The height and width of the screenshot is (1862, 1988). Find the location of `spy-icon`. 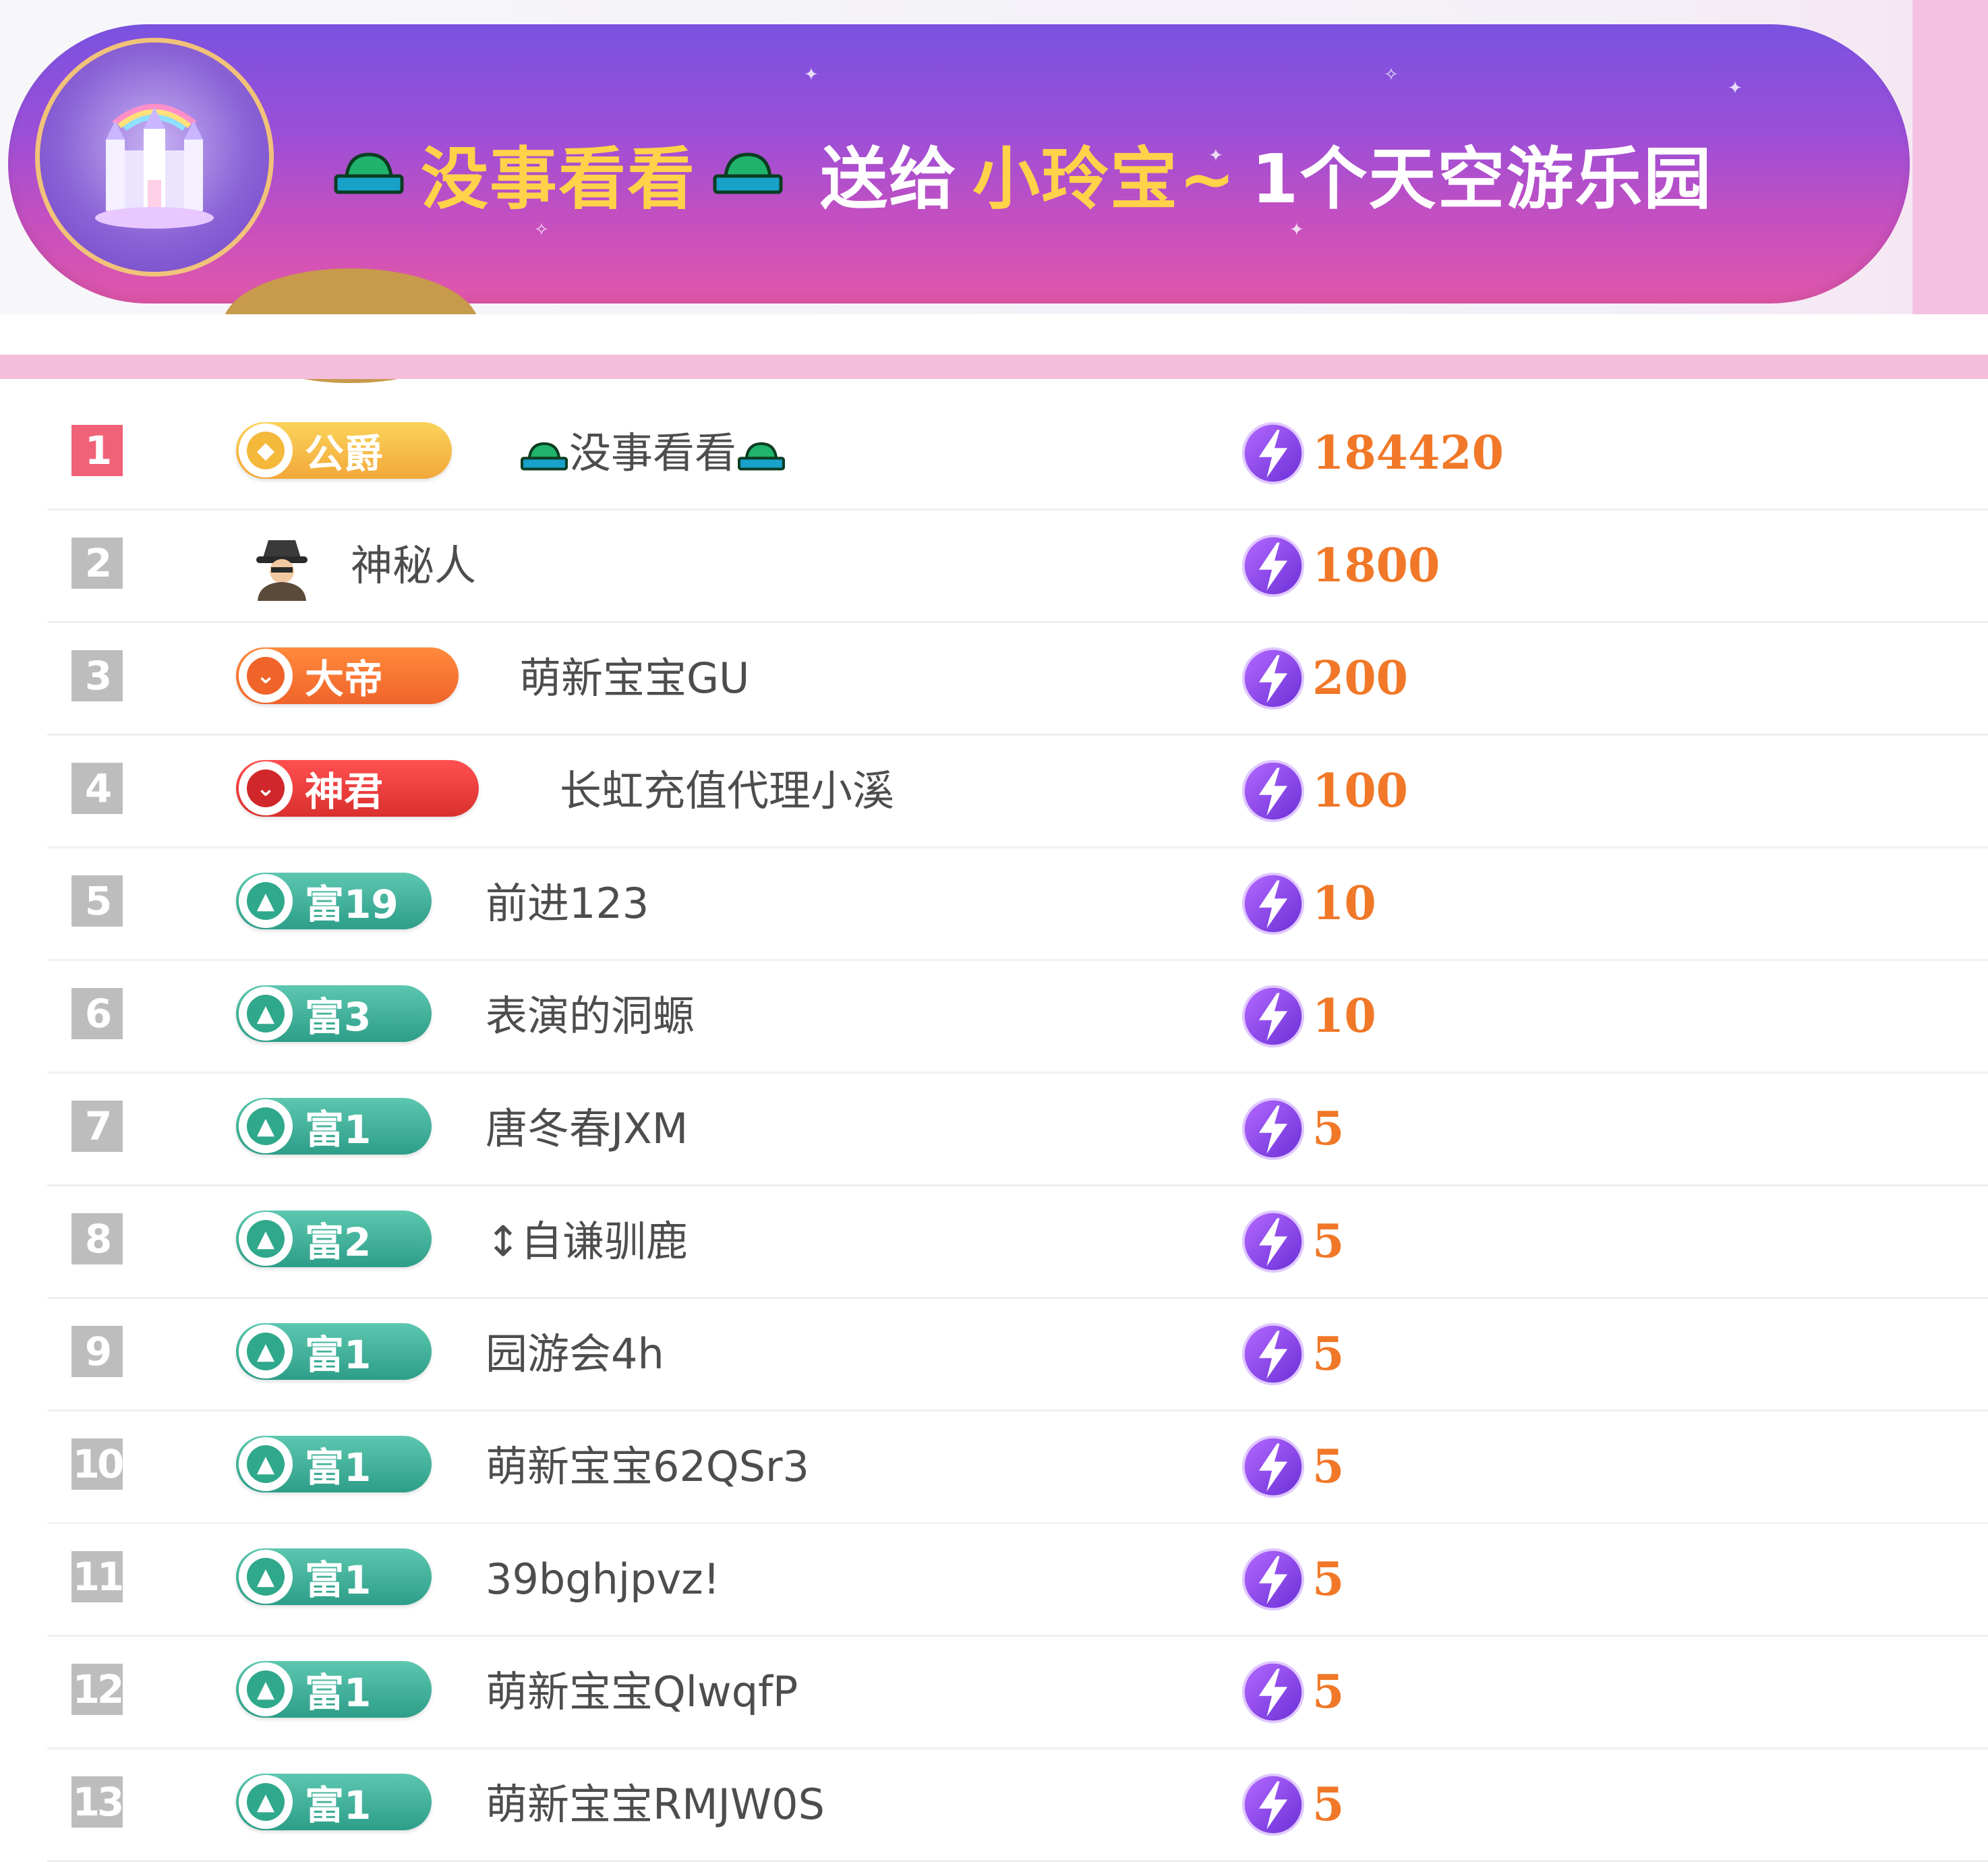

spy-icon is located at coordinates (282, 570).